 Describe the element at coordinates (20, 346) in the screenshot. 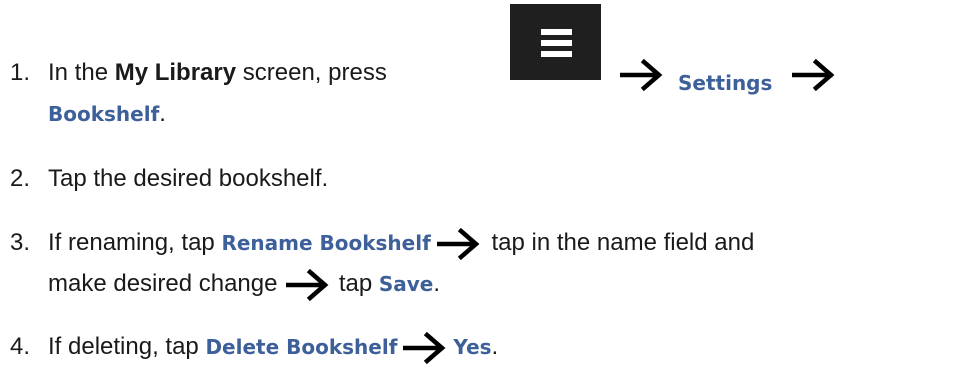

I see `step-number: 4.` at that location.